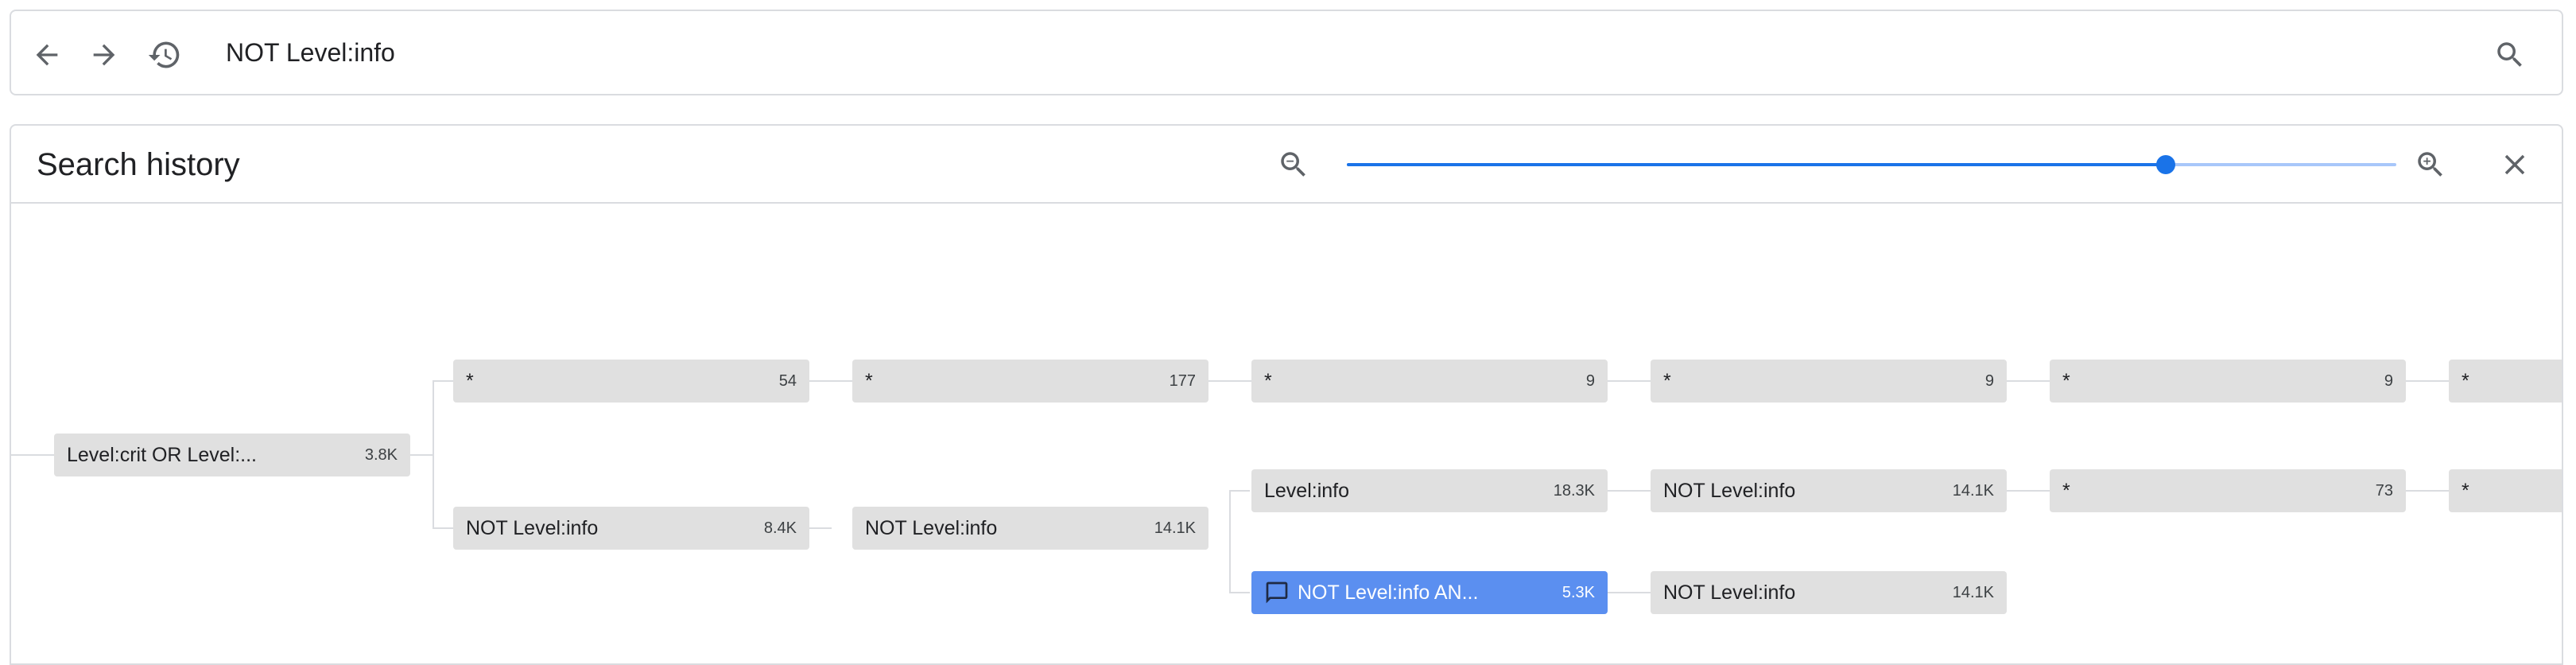 The width and height of the screenshot is (2576, 665). I want to click on zoom-out-button, so click(1293, 165).